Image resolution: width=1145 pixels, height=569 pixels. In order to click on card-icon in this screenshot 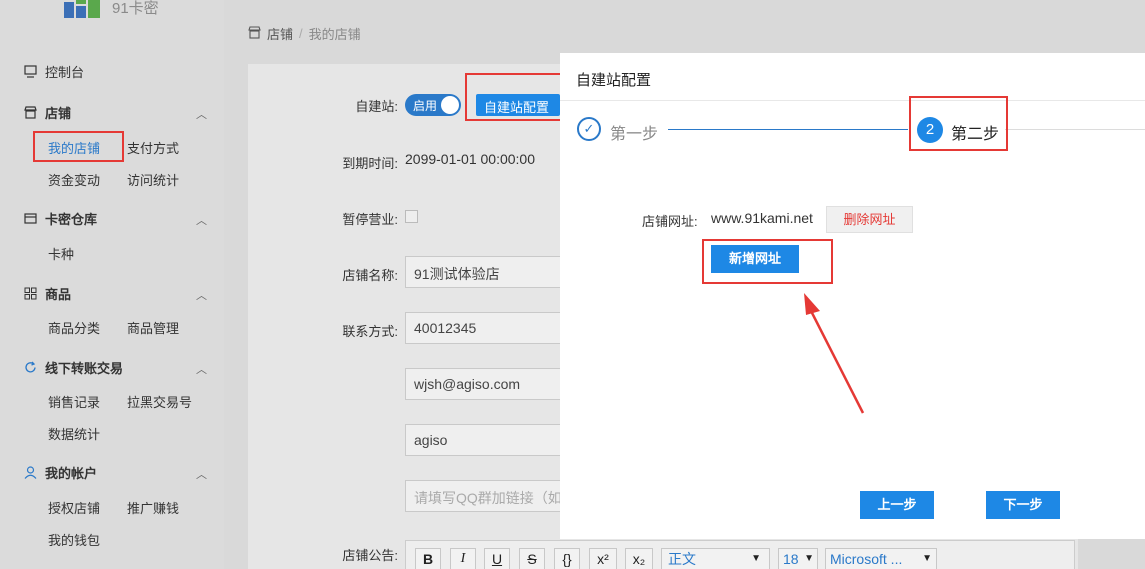, I will do `click(30, 218)`.